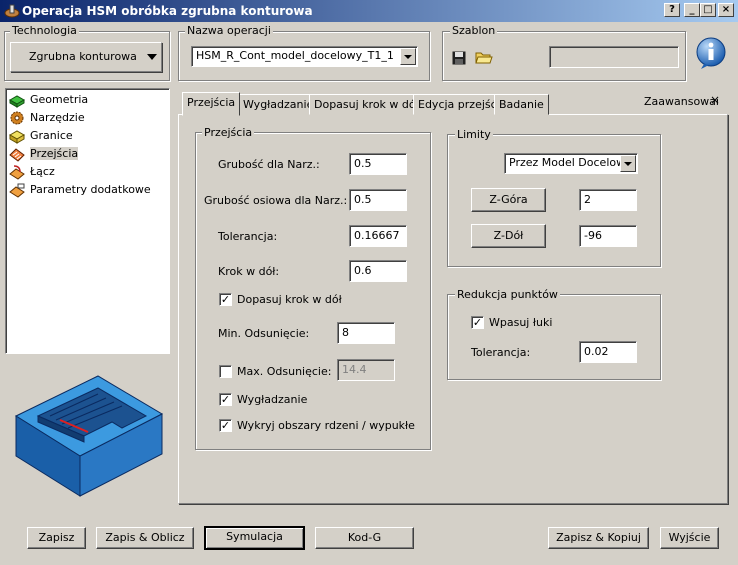 This screenshot has width=738, height=565. What do you see at coordinates (364, 538) in the screenshot?
I see `kod-g-button: Kod-G` at bounding box center [364, 538].